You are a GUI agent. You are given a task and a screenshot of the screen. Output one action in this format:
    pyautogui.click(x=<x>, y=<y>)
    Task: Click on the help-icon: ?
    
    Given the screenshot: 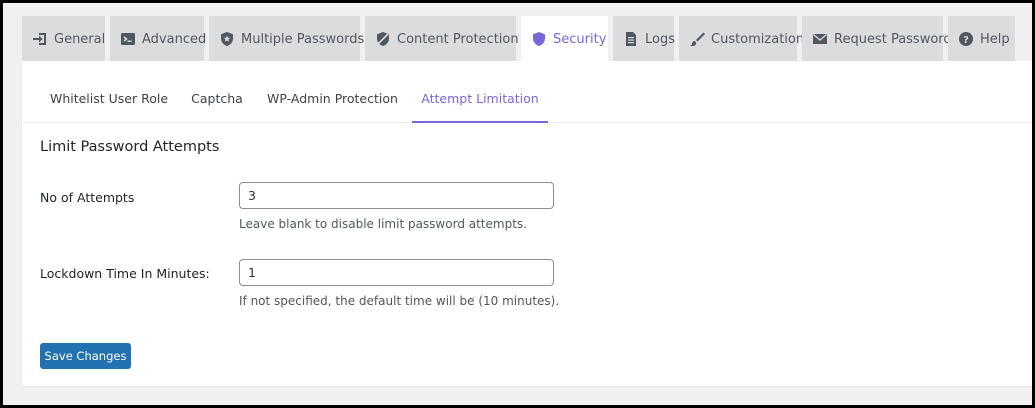 What is the action you would take?
    pyautogui.click(x=966, y=39)
    